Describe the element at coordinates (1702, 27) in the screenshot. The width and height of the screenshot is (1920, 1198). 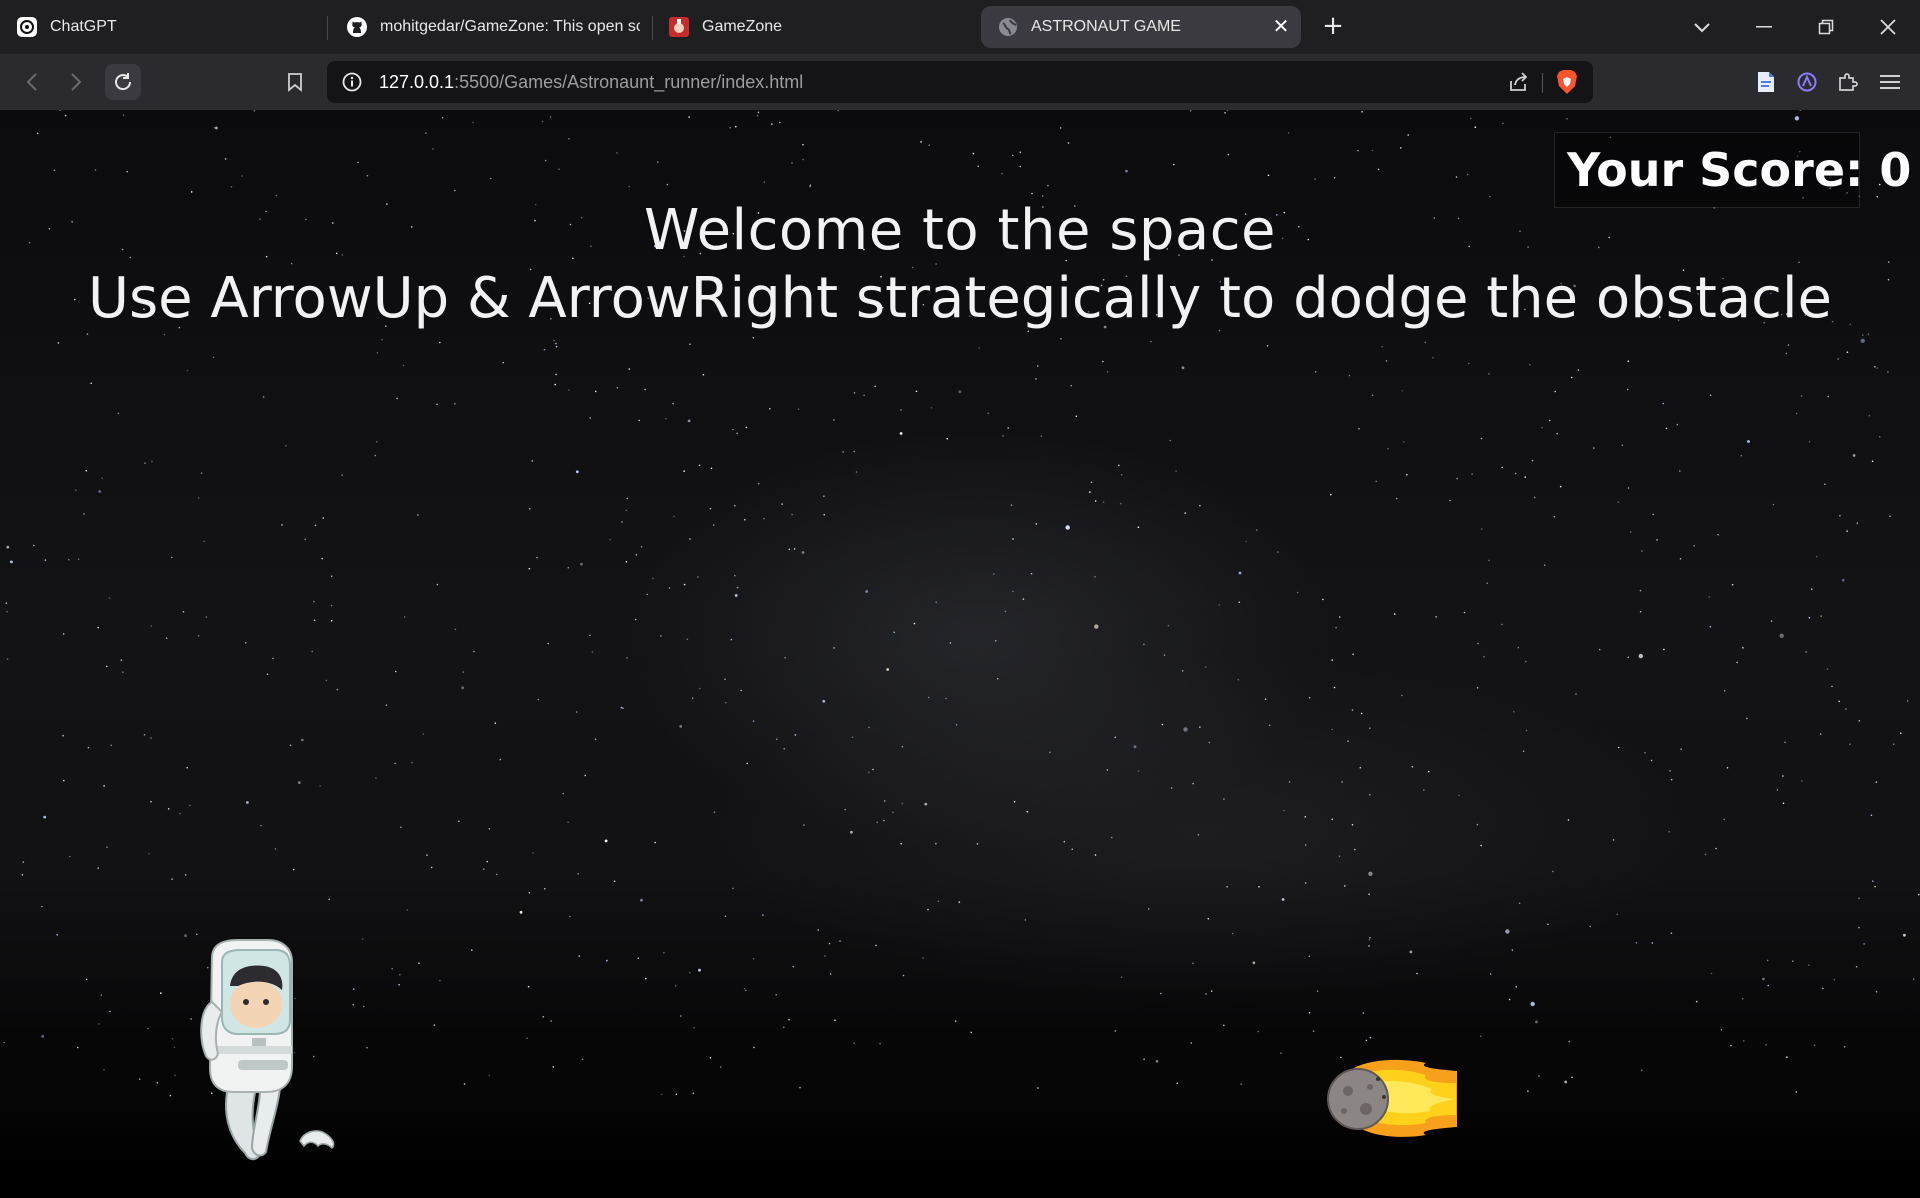
I see `tab-search-chevron-icon` at that location.